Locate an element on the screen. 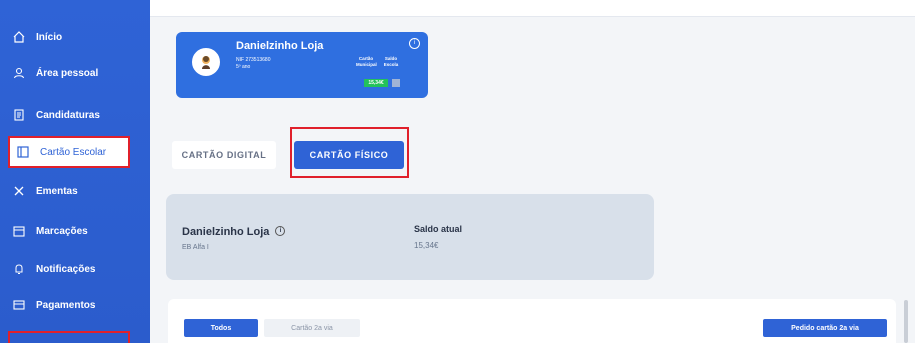  sidebar-item-cartao-escolar: Cartão Escolar is located at coordinates (69, 152).